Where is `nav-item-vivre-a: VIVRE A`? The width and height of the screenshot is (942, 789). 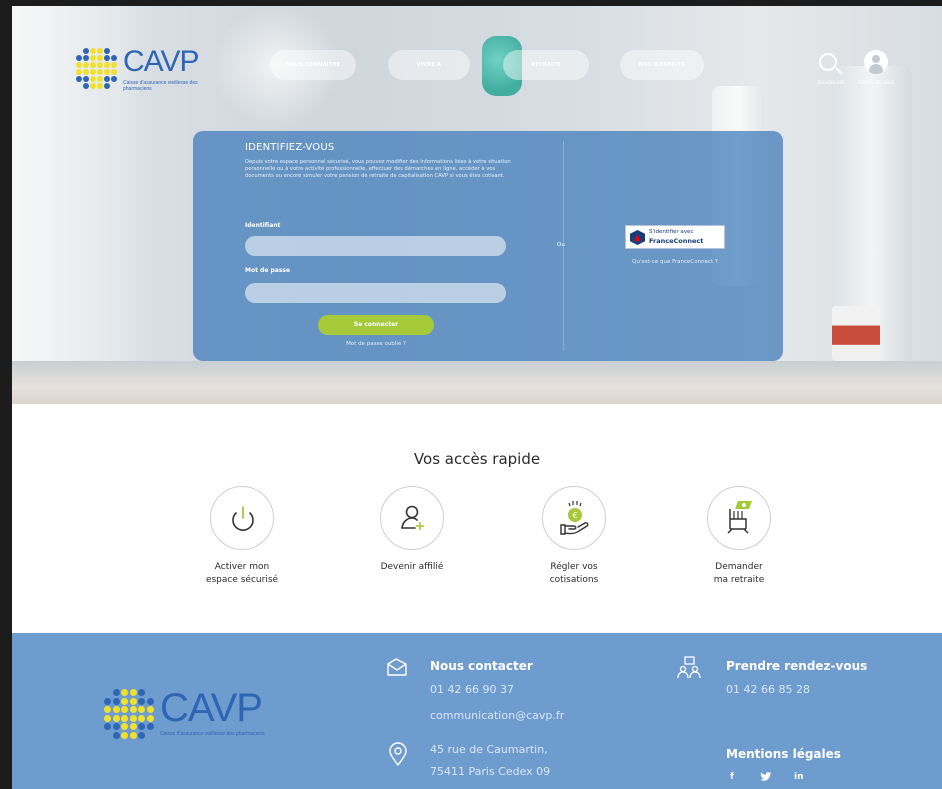
nav-item-vivre-a: VIVRE A is located at coordinates (429, 65).